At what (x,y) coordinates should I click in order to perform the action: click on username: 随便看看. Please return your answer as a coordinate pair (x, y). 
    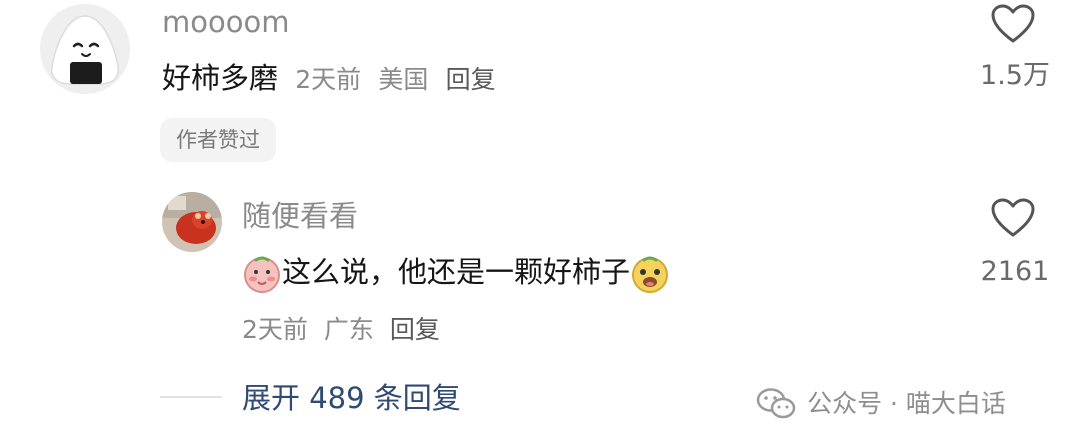
    Looking at the image, I should click on (300, 216).